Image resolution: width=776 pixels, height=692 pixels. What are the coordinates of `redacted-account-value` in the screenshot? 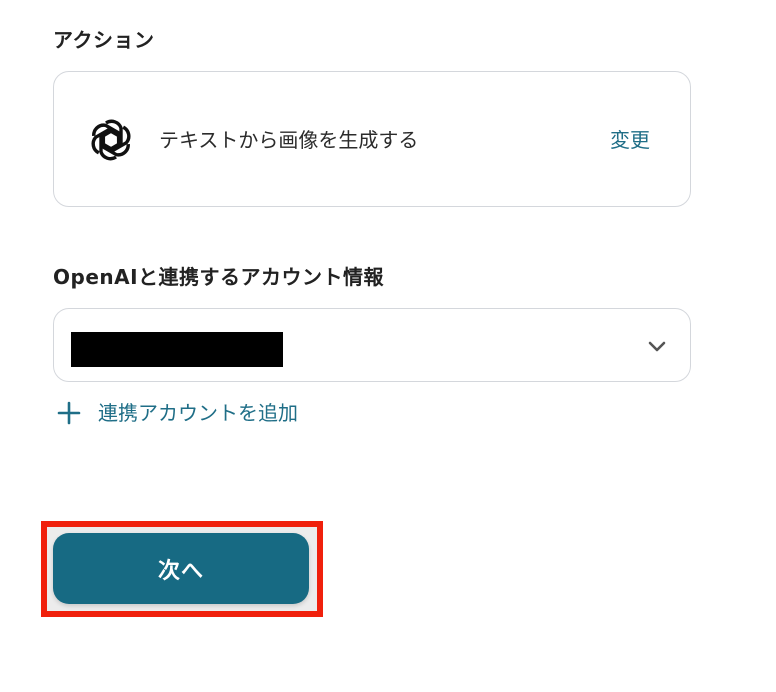 It's located at (177, 349).